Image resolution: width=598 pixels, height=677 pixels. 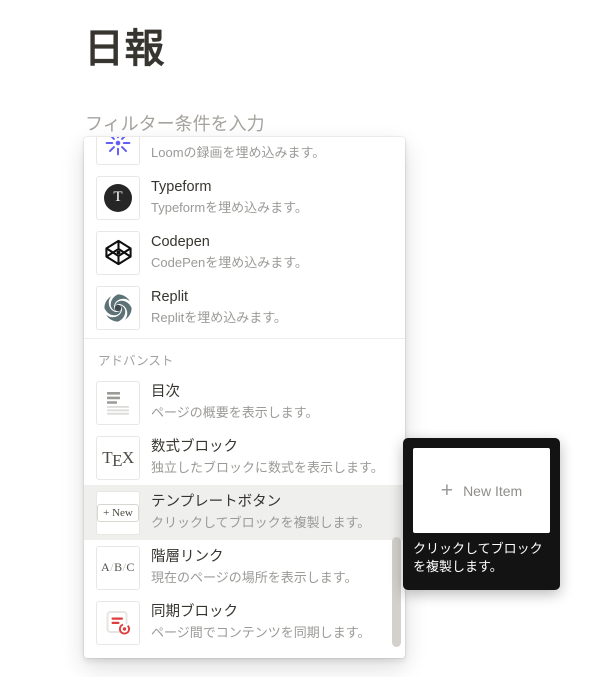 What do you see at coordinates (229, 207) in the screenshot?
I see `menu-item-desc: Typeformを埋め込みます。` at bounding box center [229, 207].